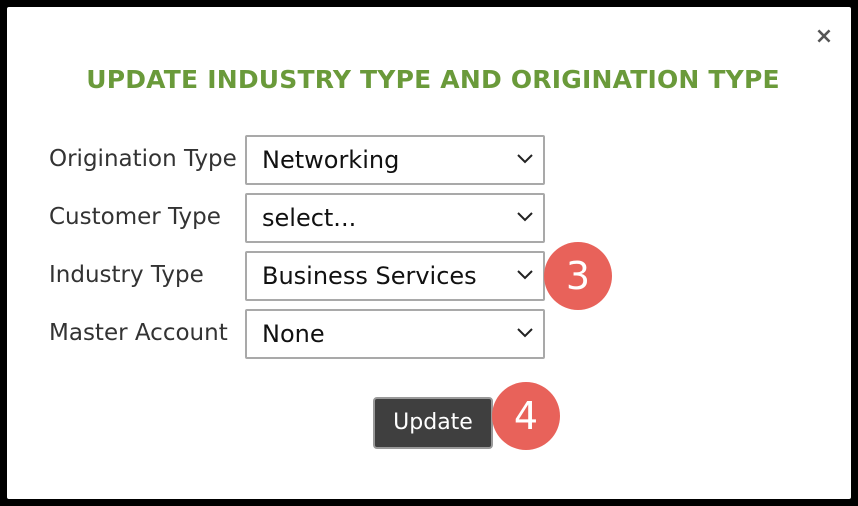 This screenshot has width=858, height=506. What do you see at coordinates (578, 276) in the screenshot?
I see `step-badge-3: 3` at bounding box center [578, 276].